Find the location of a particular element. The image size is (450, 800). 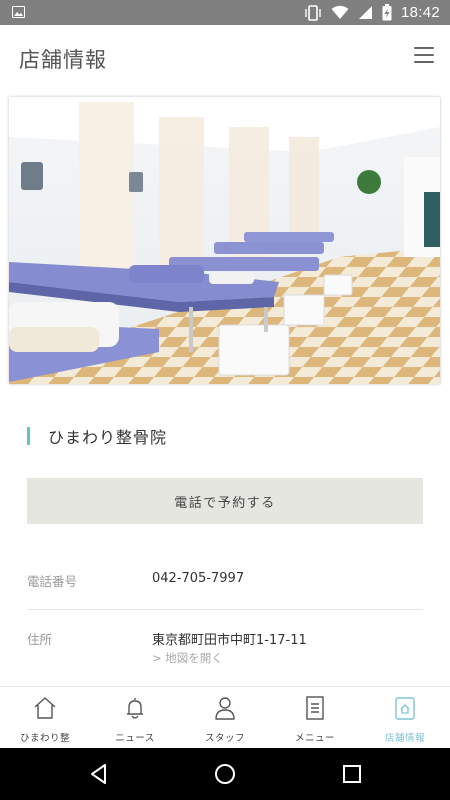

phone-row: 電話番号 042-705-7997 is located at coordinates (225, 590).